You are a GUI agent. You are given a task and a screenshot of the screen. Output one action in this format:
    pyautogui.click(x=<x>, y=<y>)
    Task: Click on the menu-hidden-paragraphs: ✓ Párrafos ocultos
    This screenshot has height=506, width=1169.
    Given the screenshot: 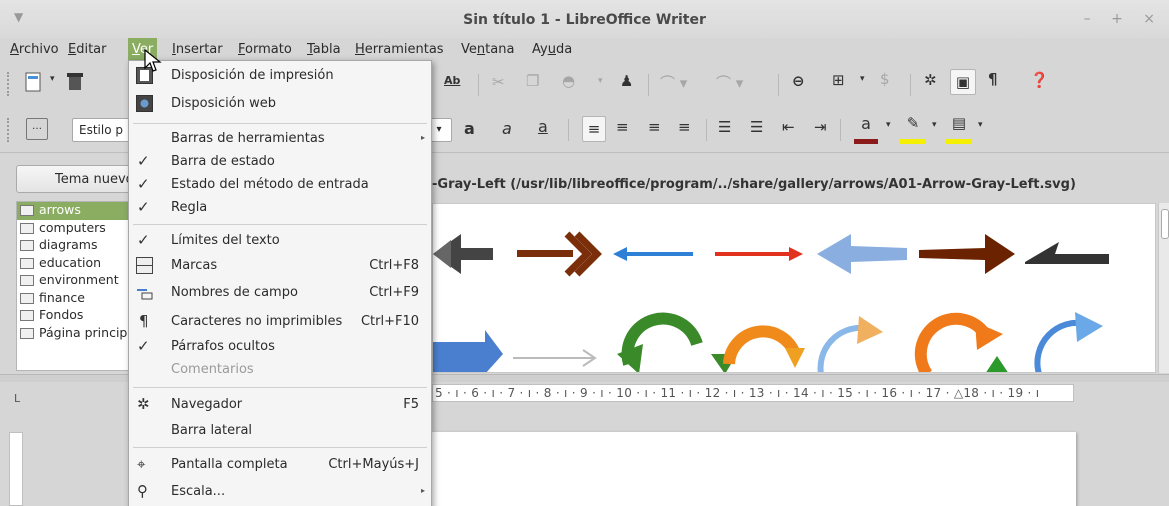 What is the action you would take?
    pyautogui.click(x=280, y=347)
    